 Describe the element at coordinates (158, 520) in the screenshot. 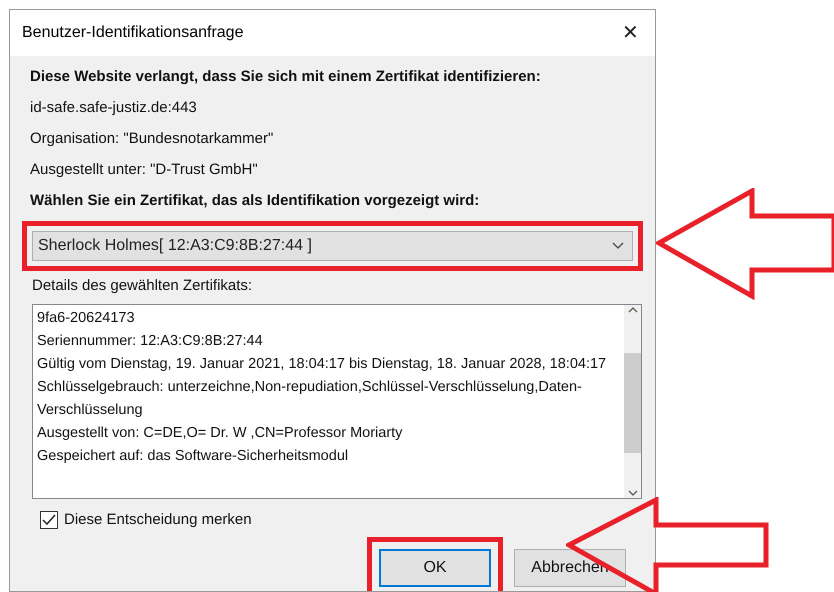

I see `checkbox-label: Diese Entscheidung merken` at that location.